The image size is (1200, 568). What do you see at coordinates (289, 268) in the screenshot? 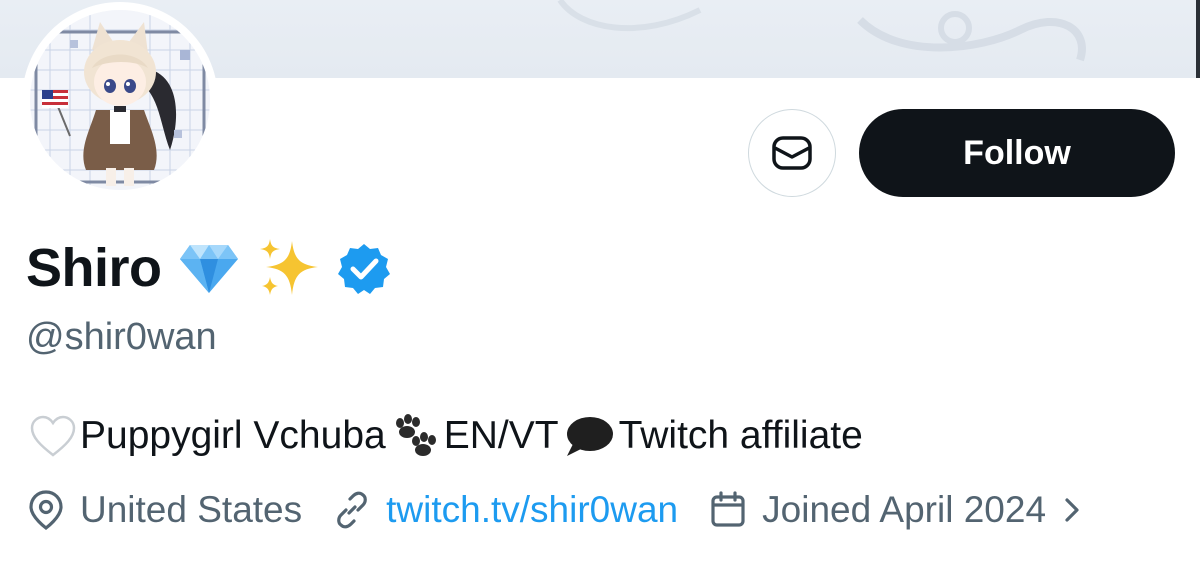
I see `sparkles-icon` at bounding box center [289, 268].